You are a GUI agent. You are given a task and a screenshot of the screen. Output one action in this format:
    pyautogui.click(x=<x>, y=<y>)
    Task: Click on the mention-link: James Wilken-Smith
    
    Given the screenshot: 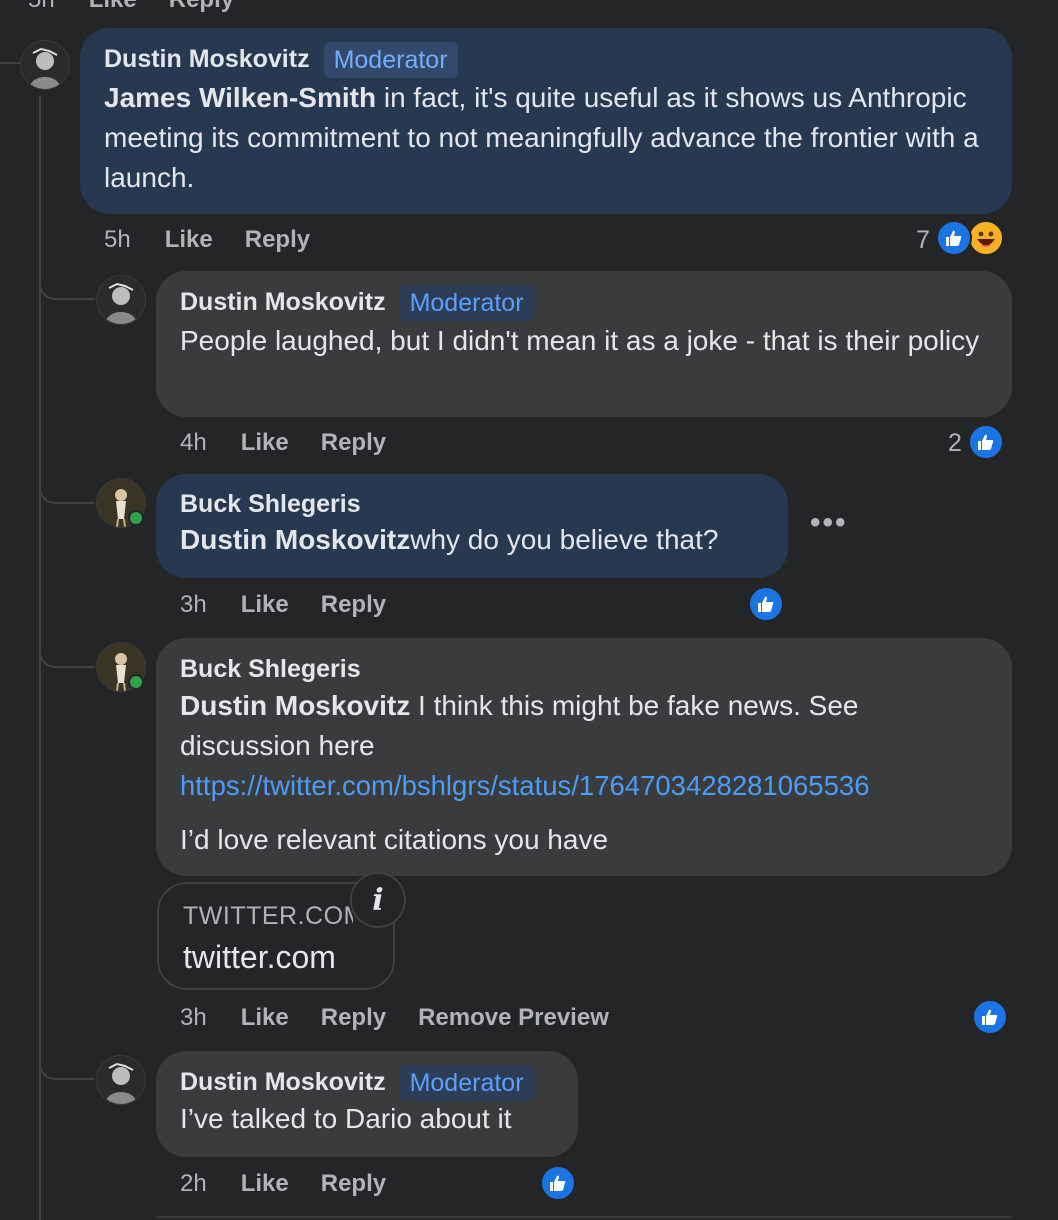 What is the action you would take?
    pyautogui.click(x=240, y=97)
    